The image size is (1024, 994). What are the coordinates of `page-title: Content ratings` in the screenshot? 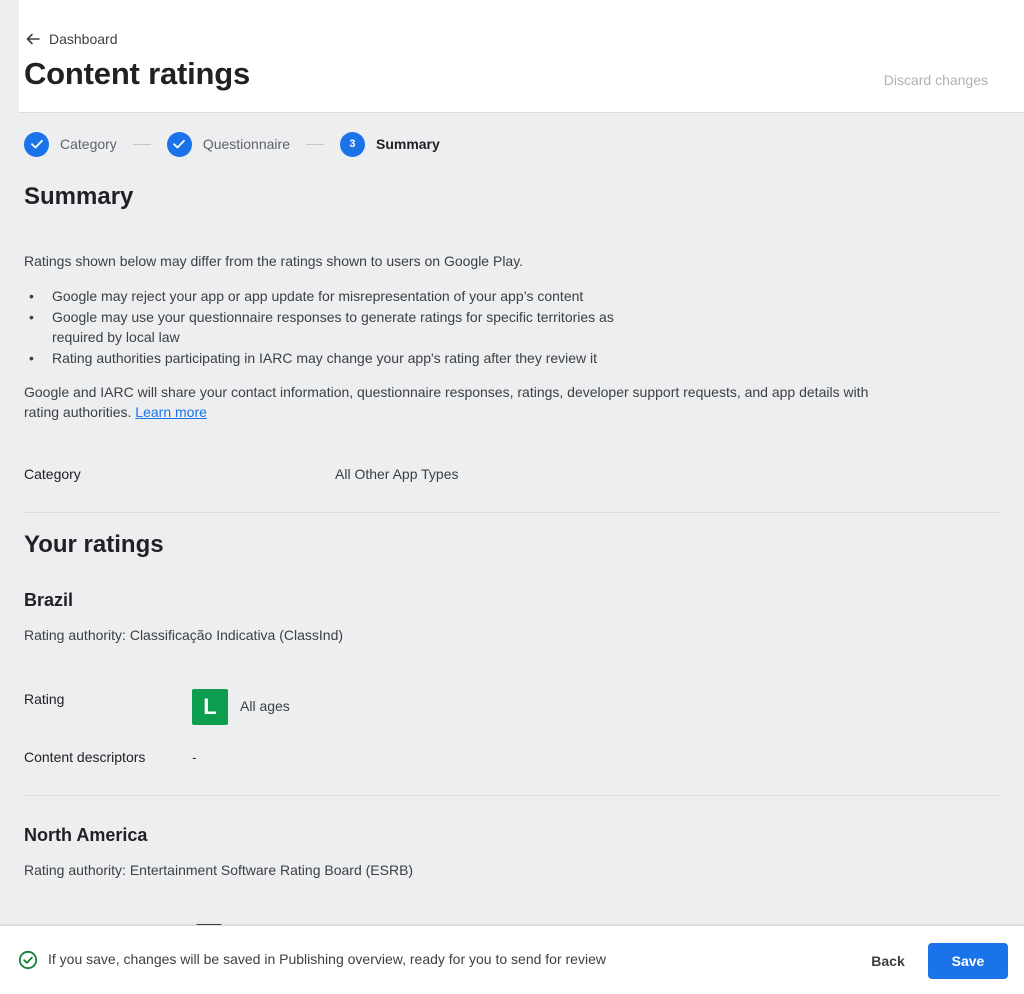 It's located at (137, 73).